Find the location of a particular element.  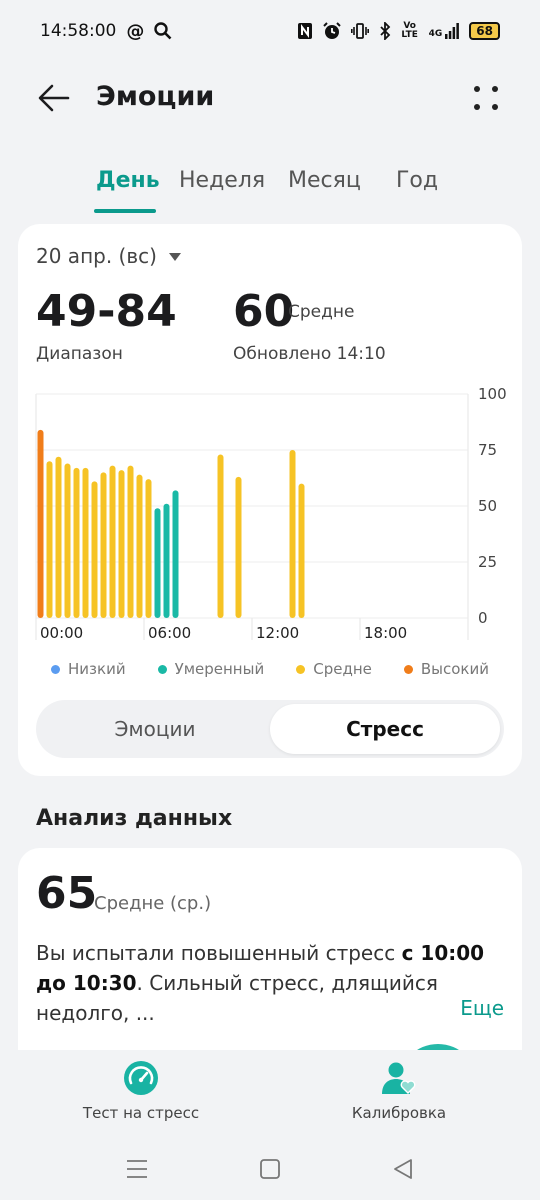

tab-month: Месяц is located at coordinates (324, 180).